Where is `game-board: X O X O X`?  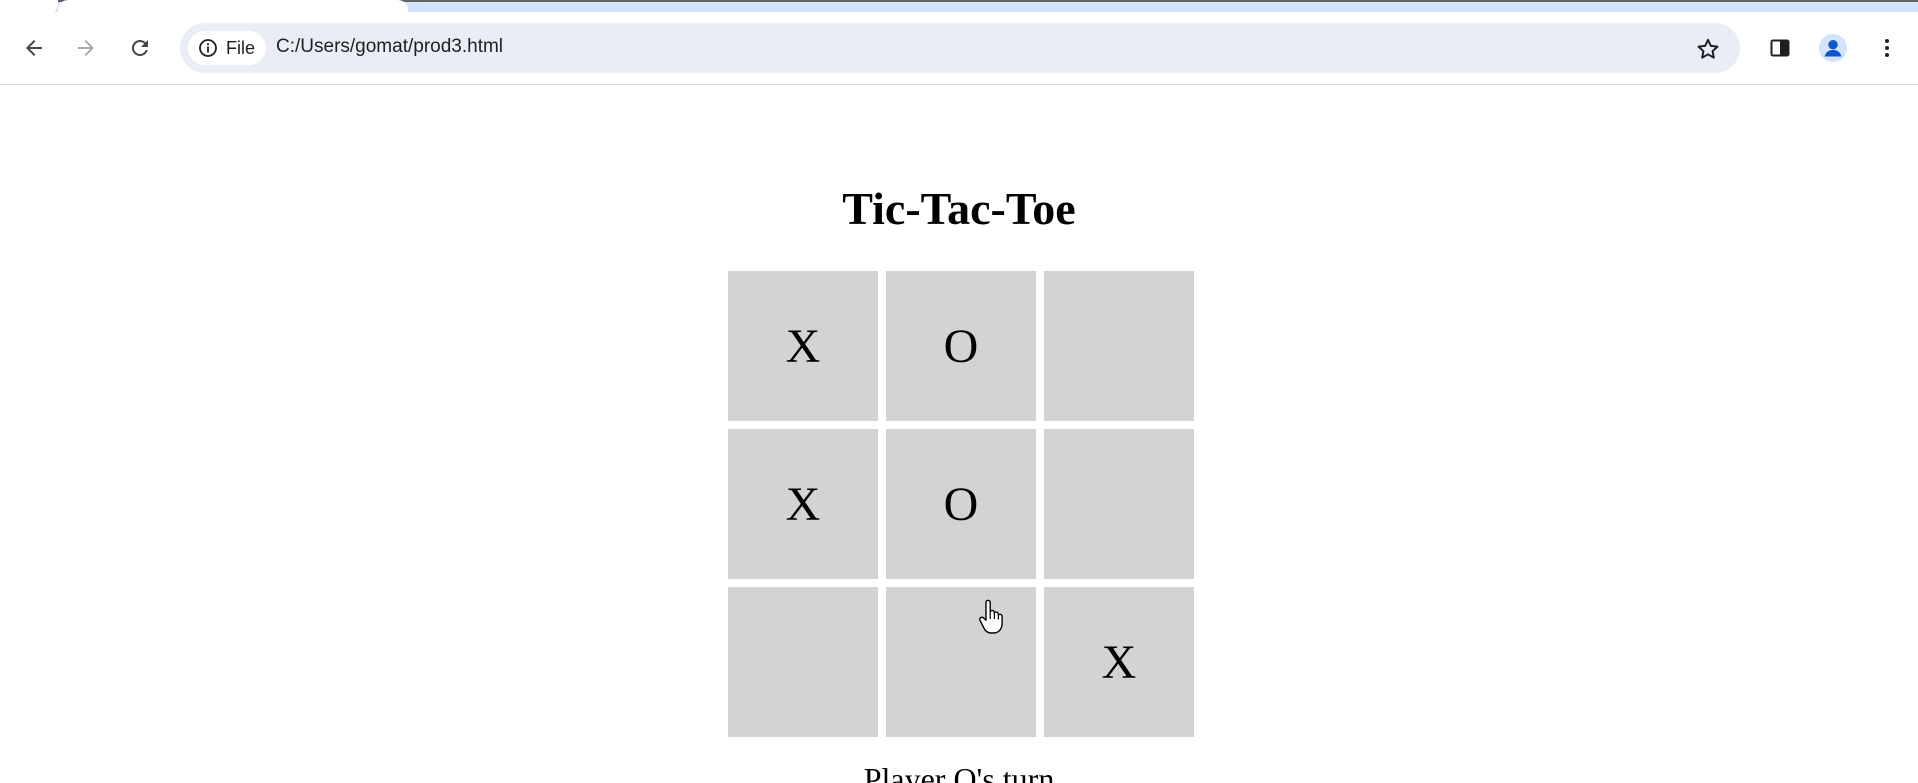
game-board: X O X O X is located at coordinates (961, 504).